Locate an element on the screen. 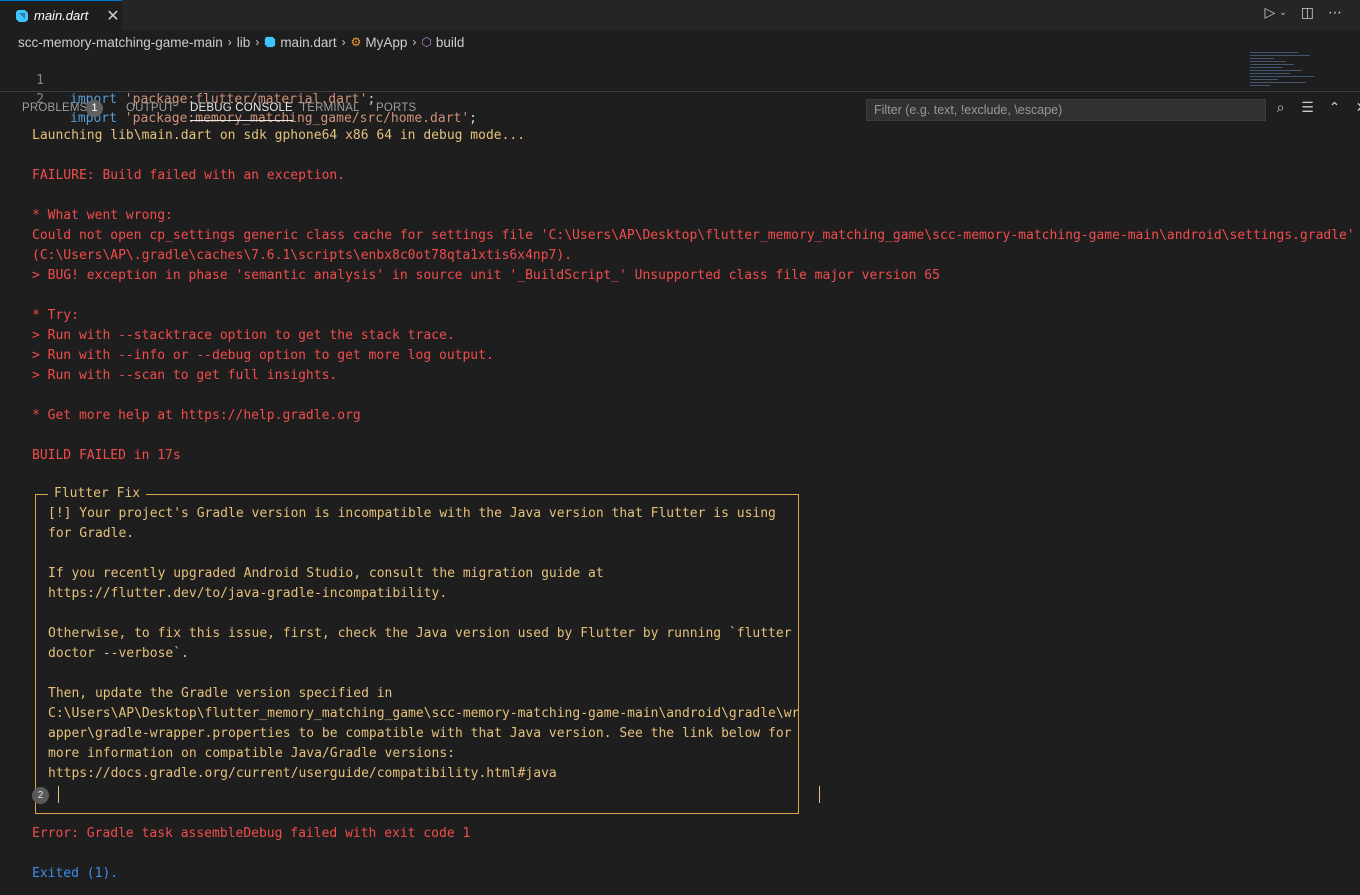 The width and height of the screenshot is (1360, 895). breadcrumb-file: main.dart is located at coordinates (308, 42).